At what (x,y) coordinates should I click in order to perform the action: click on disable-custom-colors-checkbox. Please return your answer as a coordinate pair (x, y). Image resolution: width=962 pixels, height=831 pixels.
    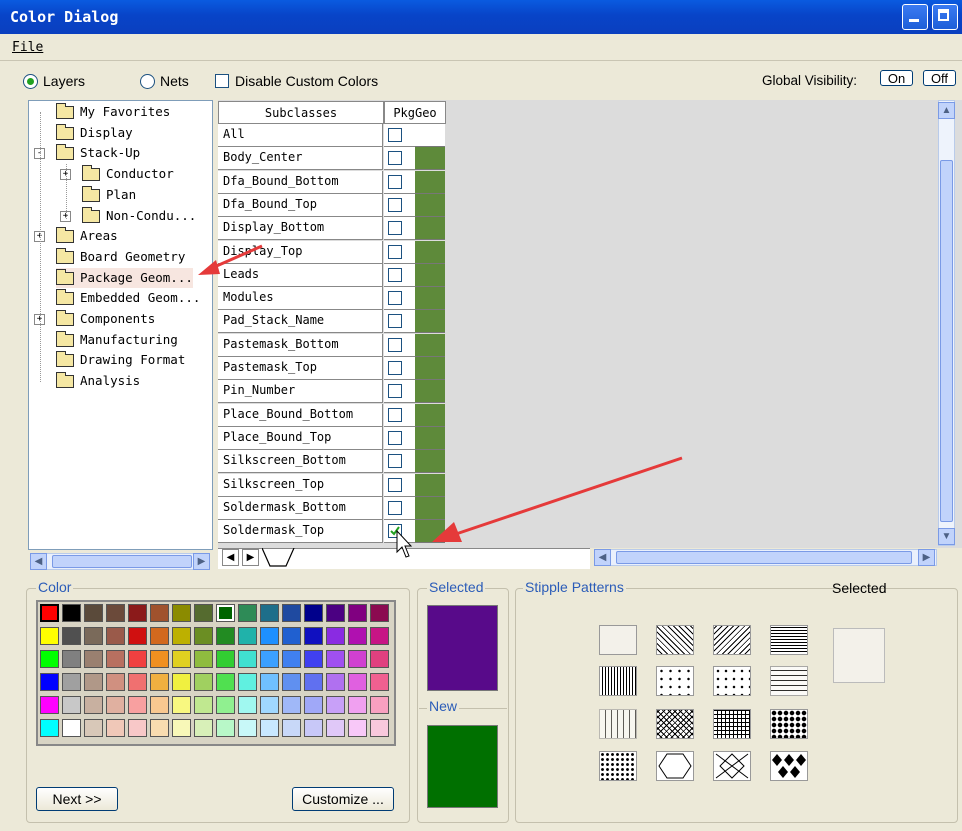
    Looking at the image, I should click on (222, 81).